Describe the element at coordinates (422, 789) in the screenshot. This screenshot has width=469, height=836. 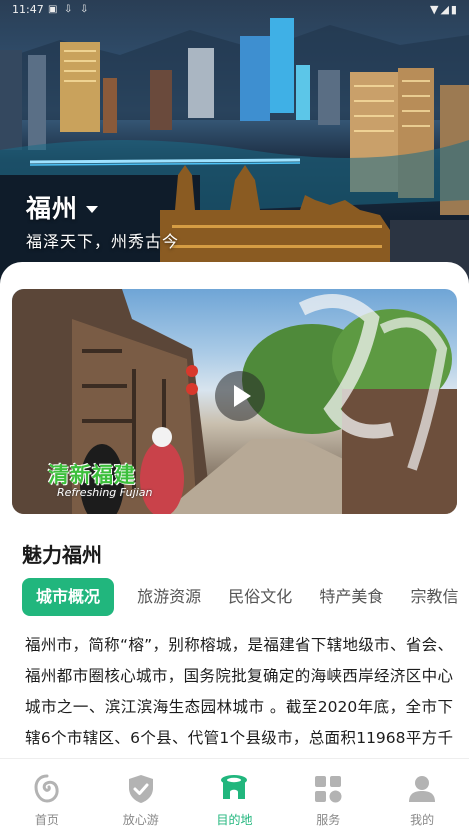
I see `user-icon` at that location.